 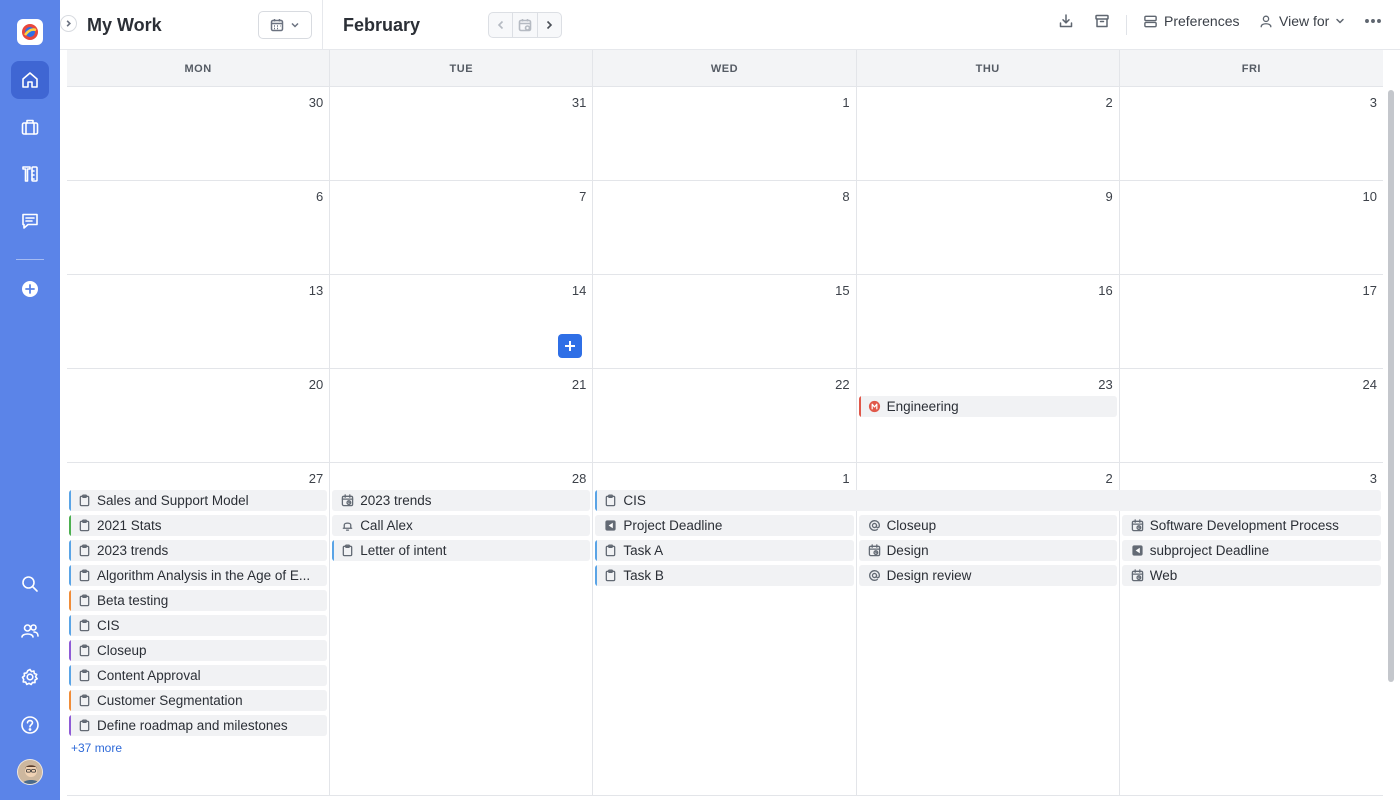 What do you see at coordinates (987, 406) in the screenshot?
I see `calendar-event: Engineering` at bounding box center [987, 406].